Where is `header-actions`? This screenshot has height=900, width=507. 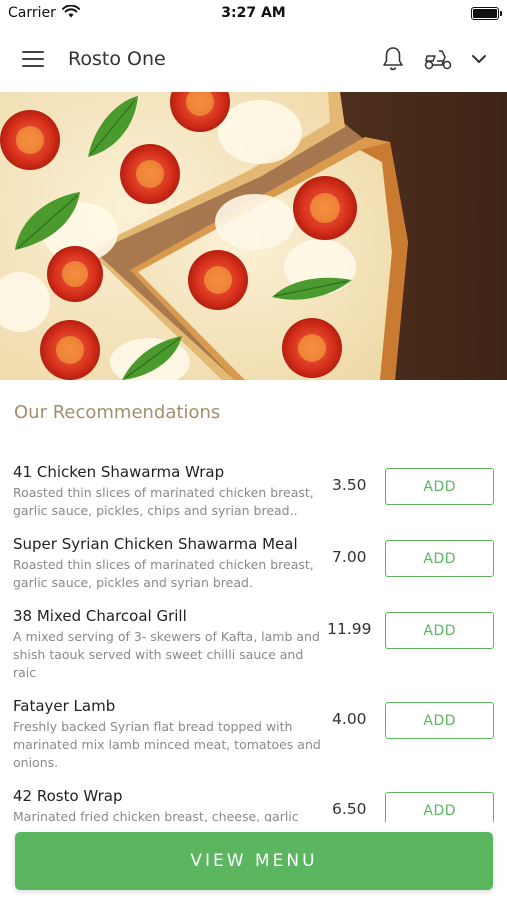 header-actions is located at coordinates (434, 59).